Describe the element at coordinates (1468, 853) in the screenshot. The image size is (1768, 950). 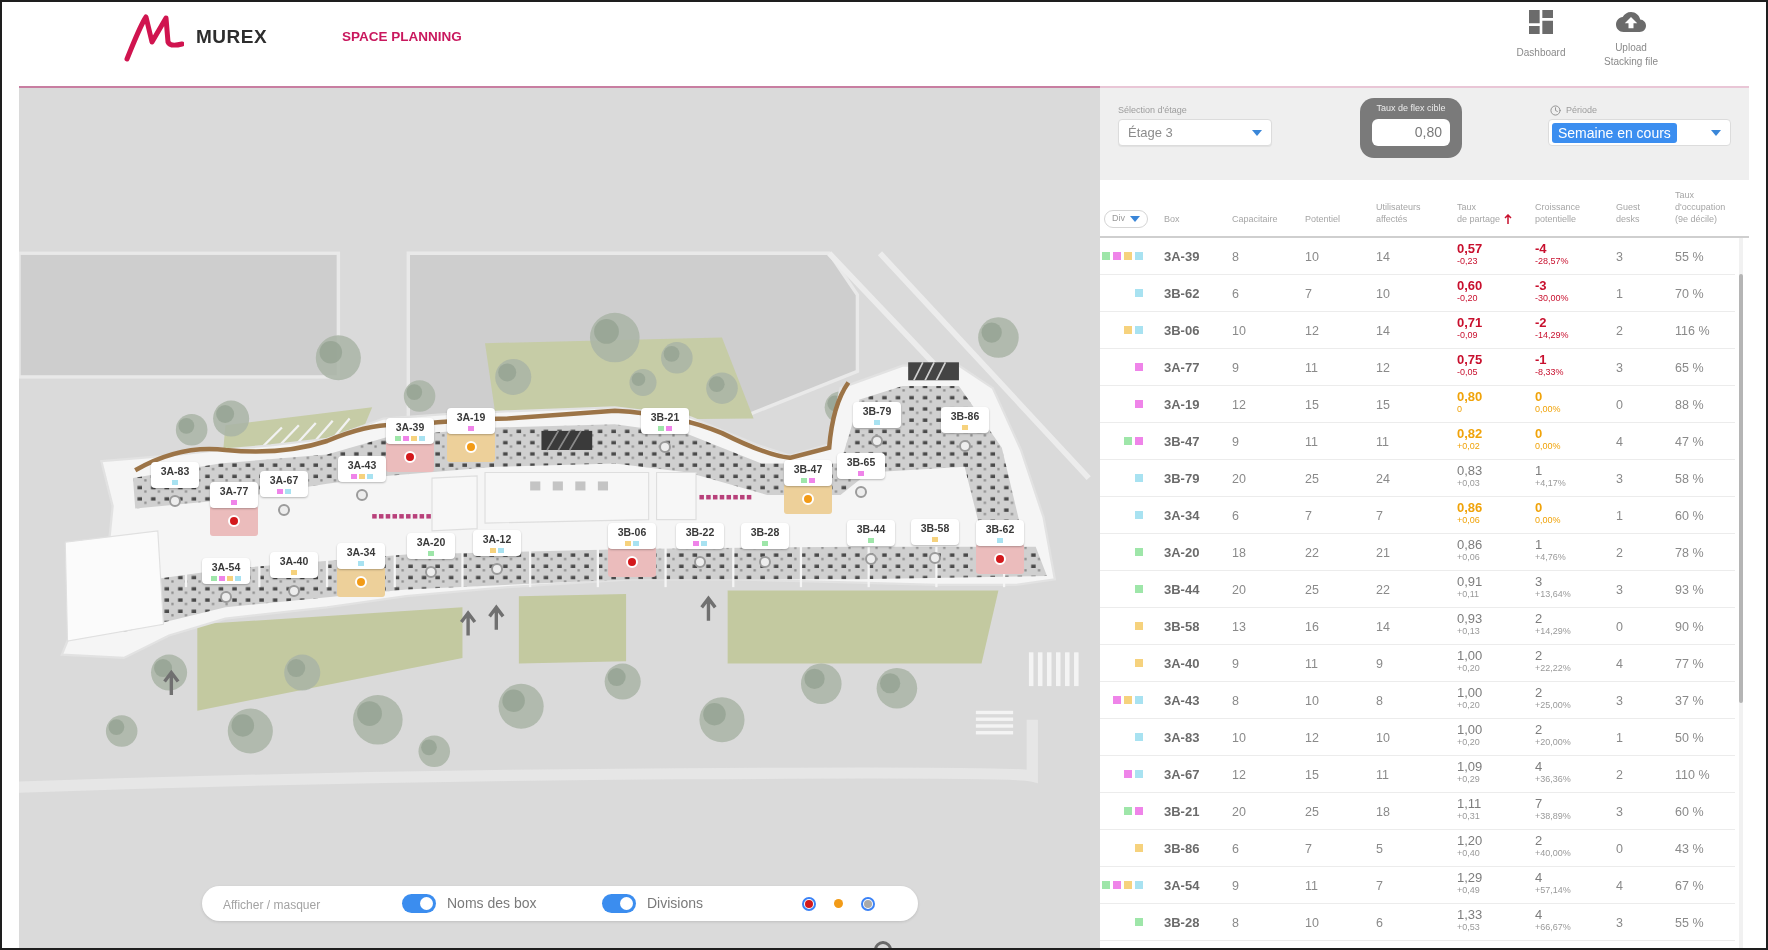
I see `cell-subvalue: +0,40` at that location.